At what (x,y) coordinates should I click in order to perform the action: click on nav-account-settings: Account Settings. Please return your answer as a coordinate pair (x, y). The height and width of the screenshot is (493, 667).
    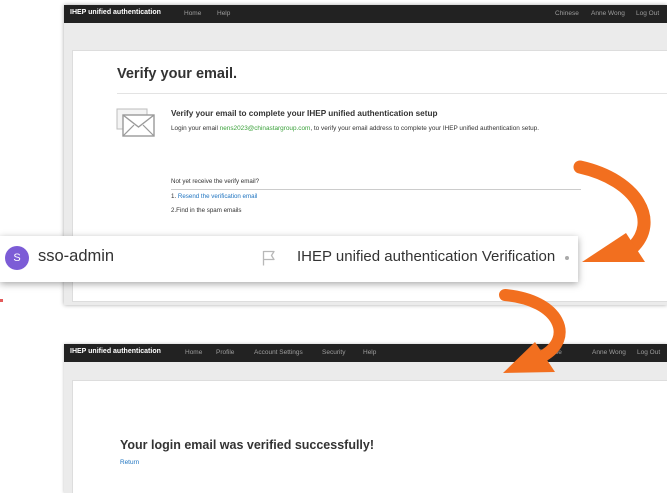
    Looking at the image, I should click on (278, 352).